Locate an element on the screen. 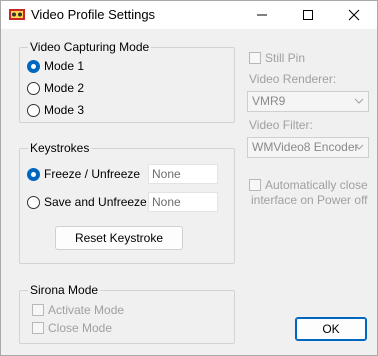 The width and height of the screenshot is (378, 356). ok-button: OK is located at coordinates (331, 329).